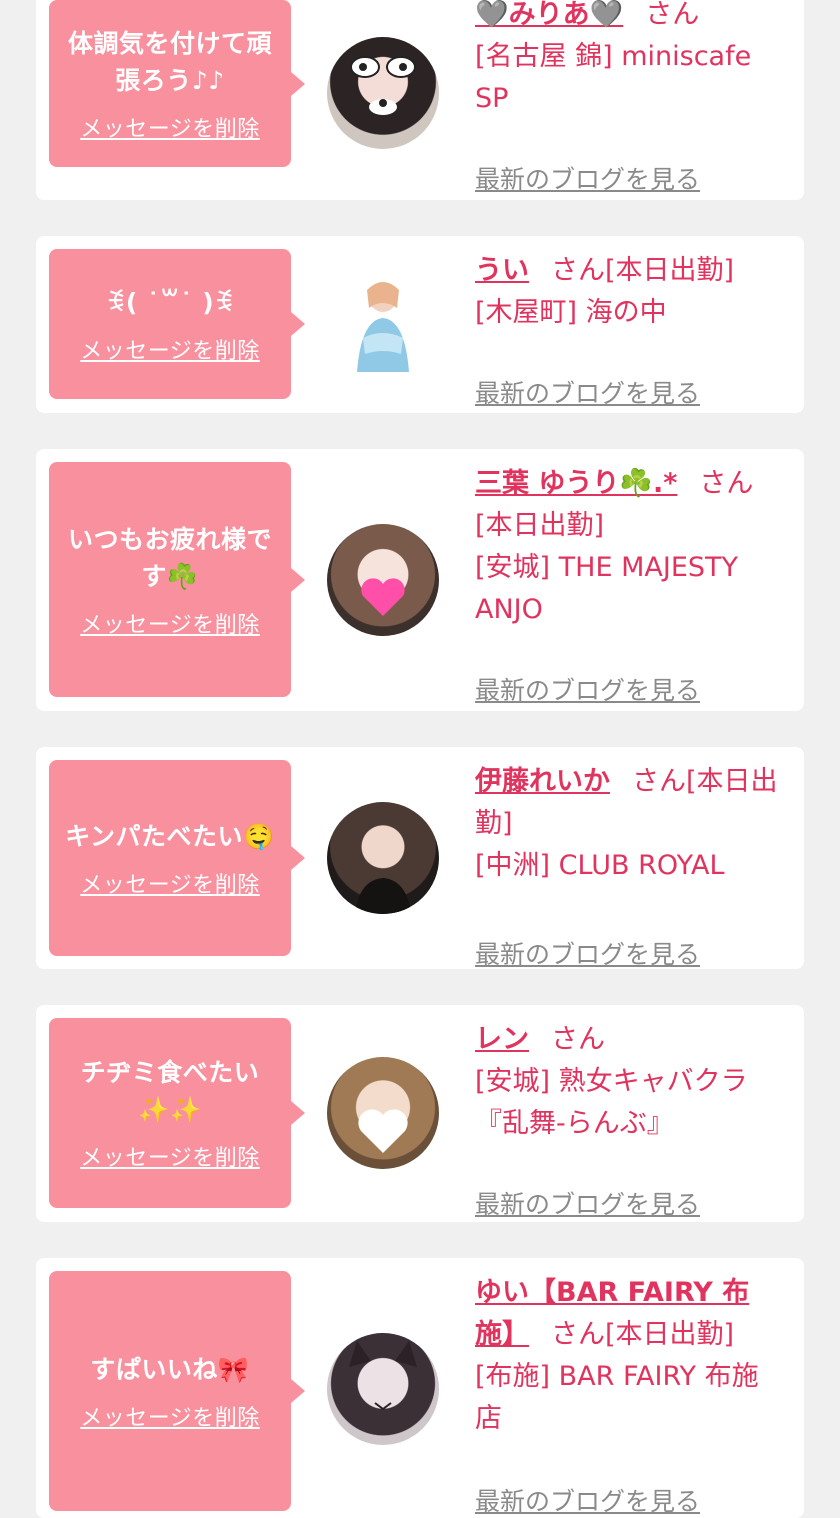 Image resolution: width=840 pixels, height=1518 pixels. I want to click on cast-name-link: 三葉 ゆうり☘️.*, so click(576, 483).